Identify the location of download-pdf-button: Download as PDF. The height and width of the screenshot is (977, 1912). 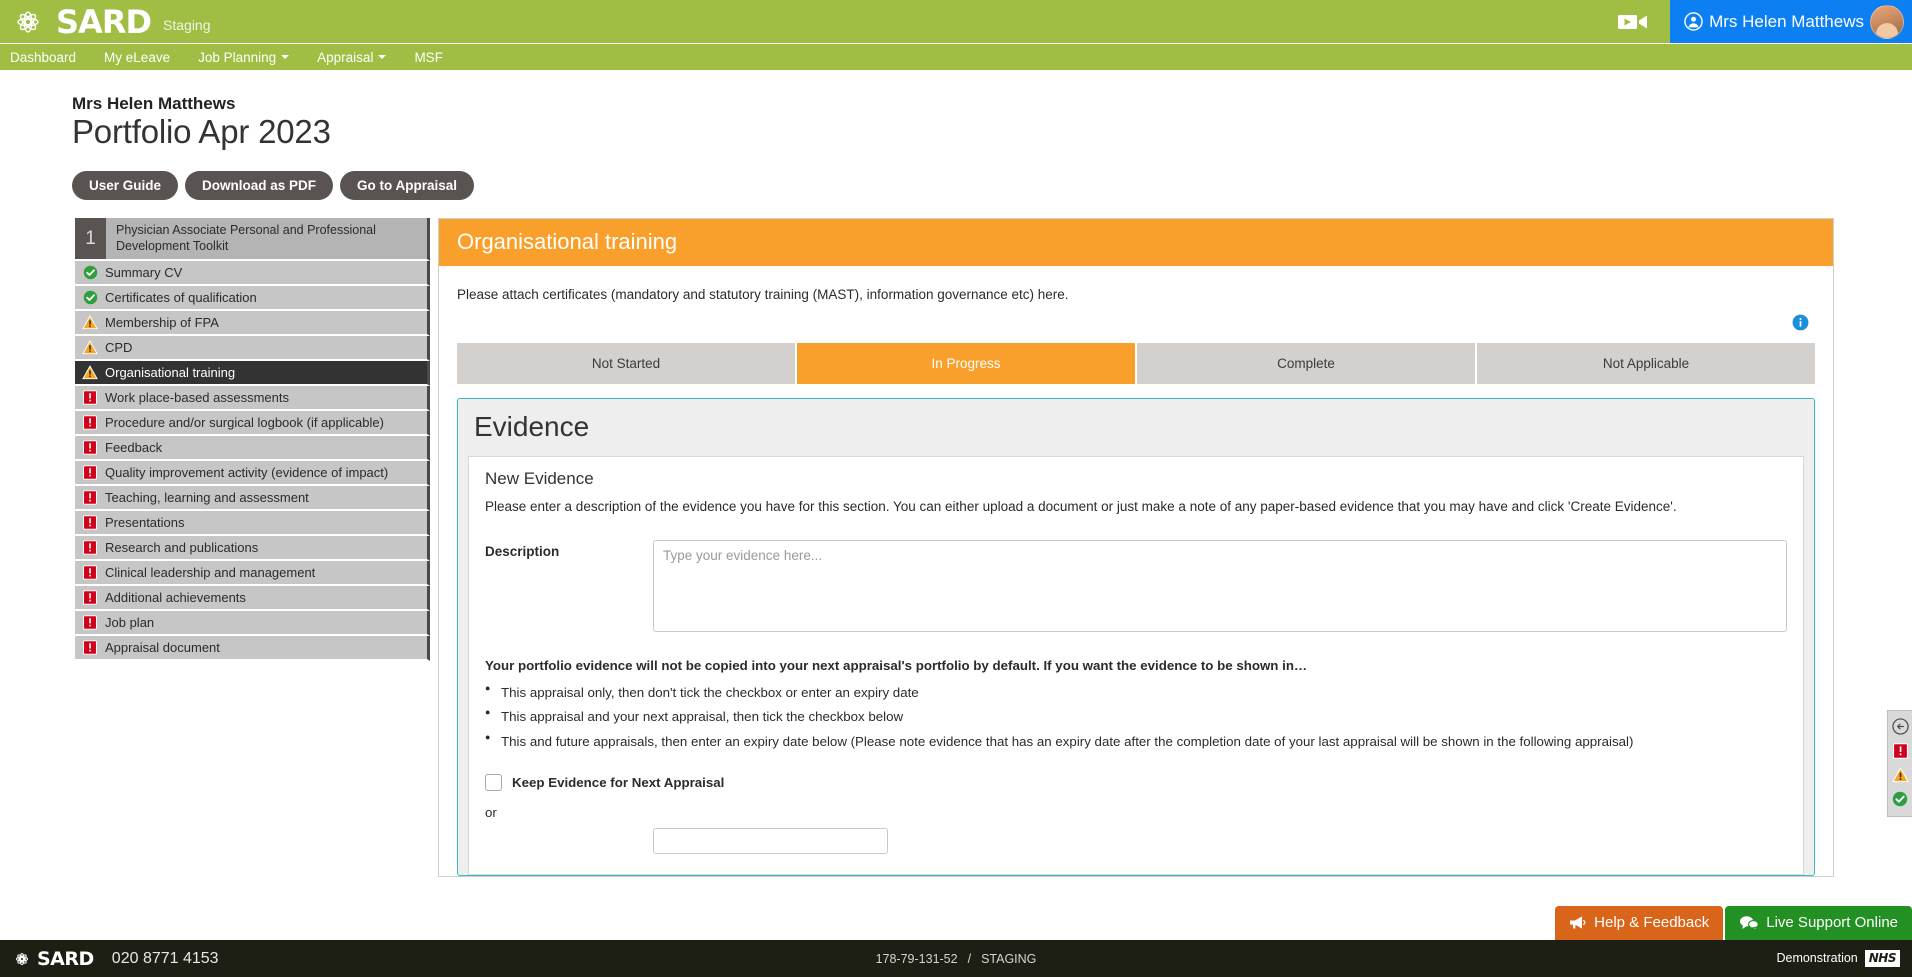
(259, 185).